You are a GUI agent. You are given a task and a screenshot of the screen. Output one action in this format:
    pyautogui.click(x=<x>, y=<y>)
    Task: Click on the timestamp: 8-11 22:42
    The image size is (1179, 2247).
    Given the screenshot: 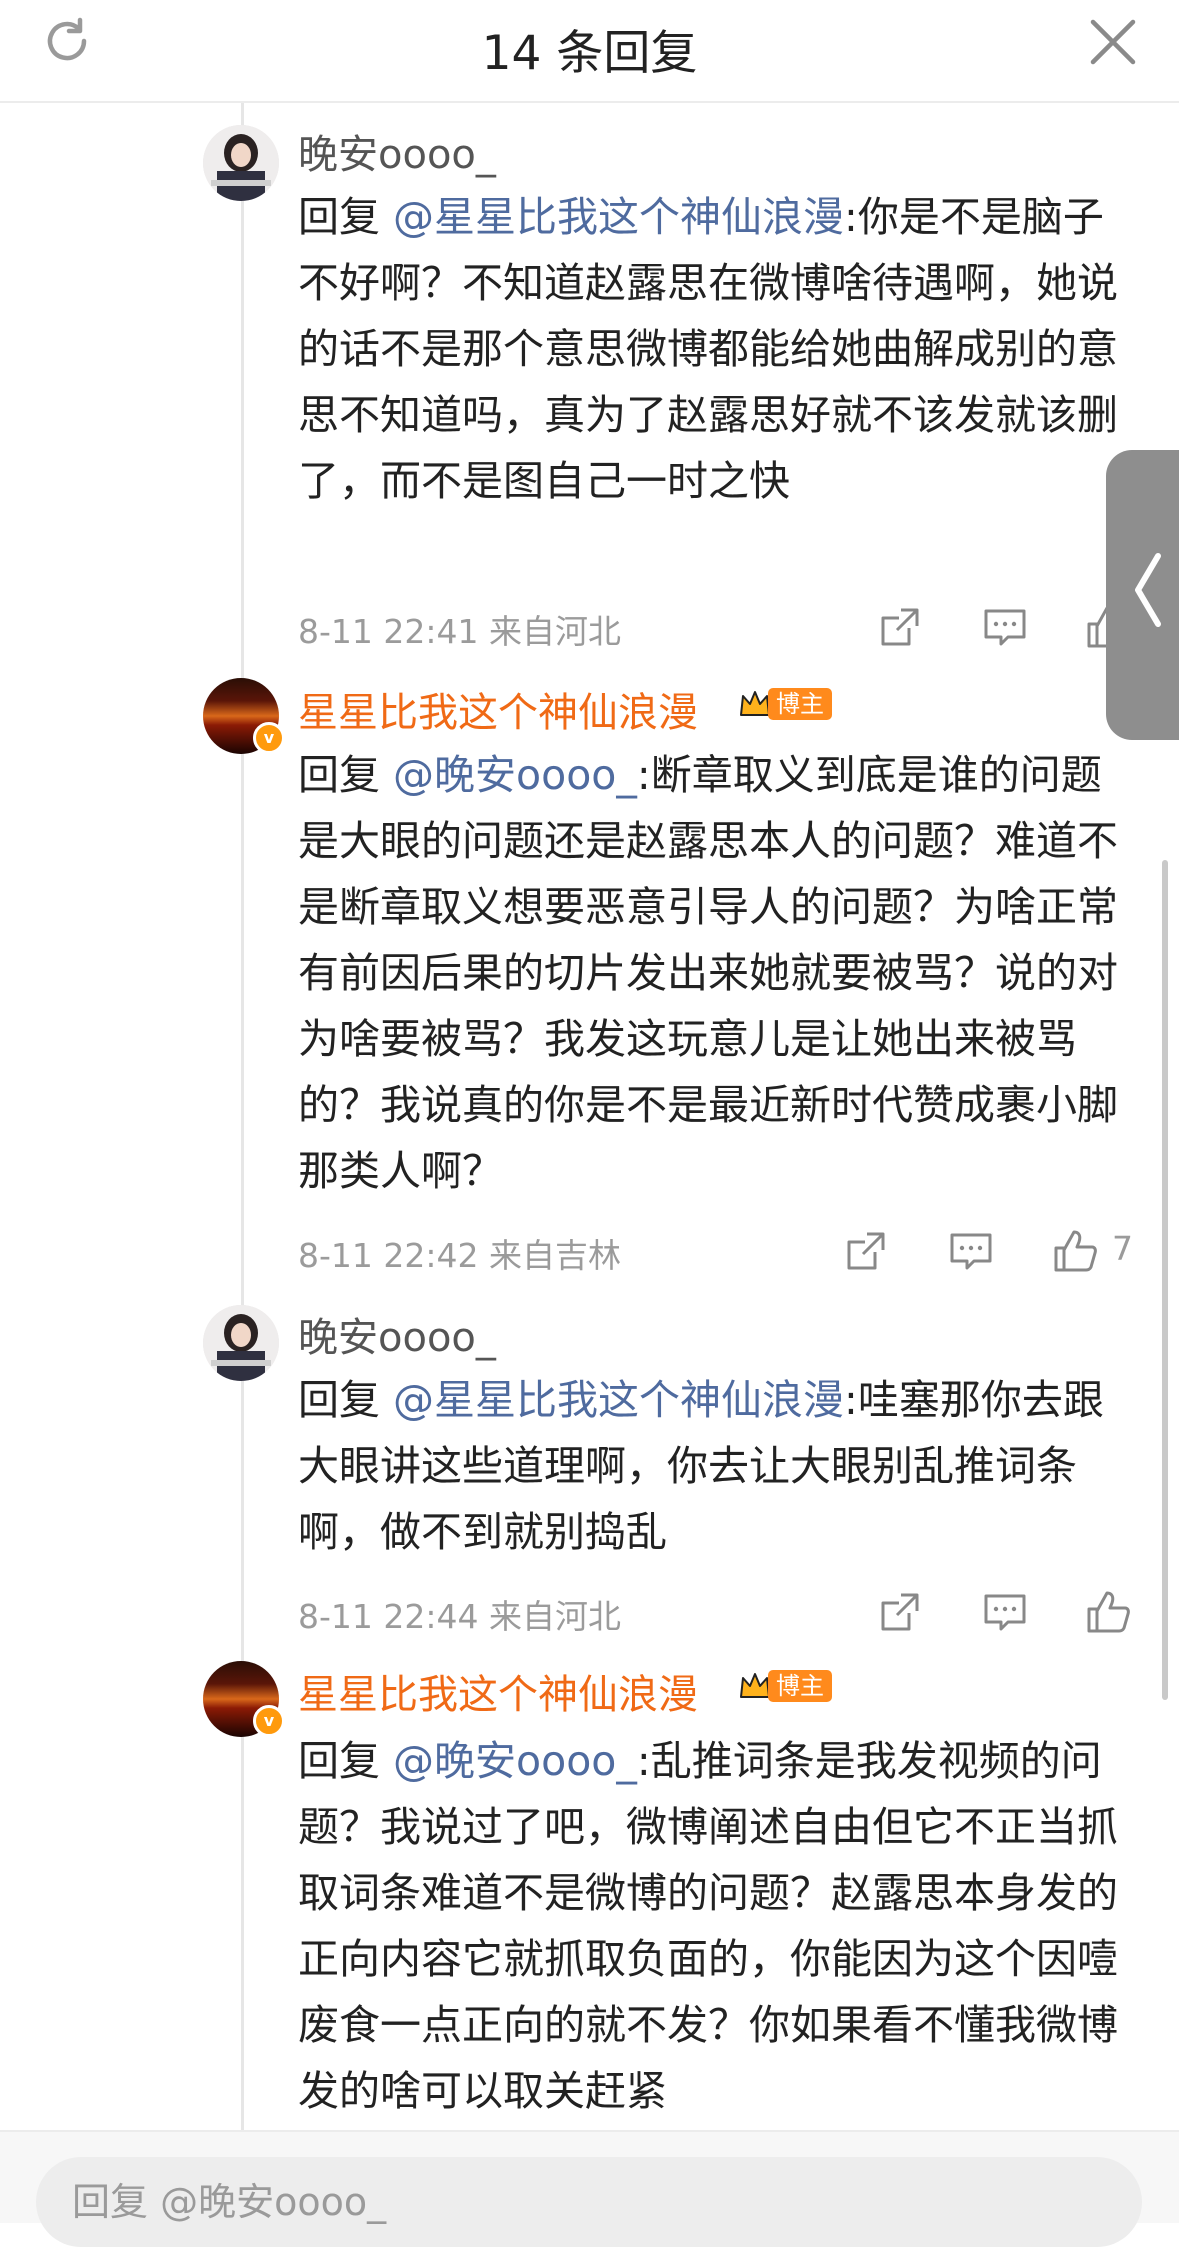 What is the action you would take?
    pyautogui.click(x=388, y=1255)
    